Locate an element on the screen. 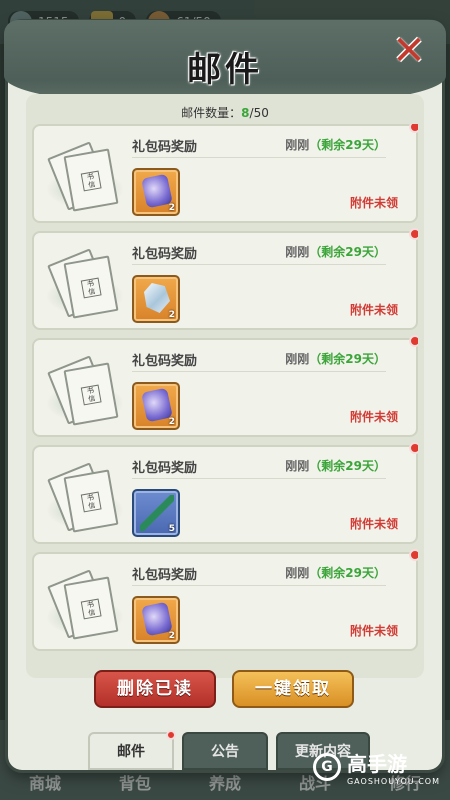  bg-nav-item: 背包 is located at coordinates (134, 783).